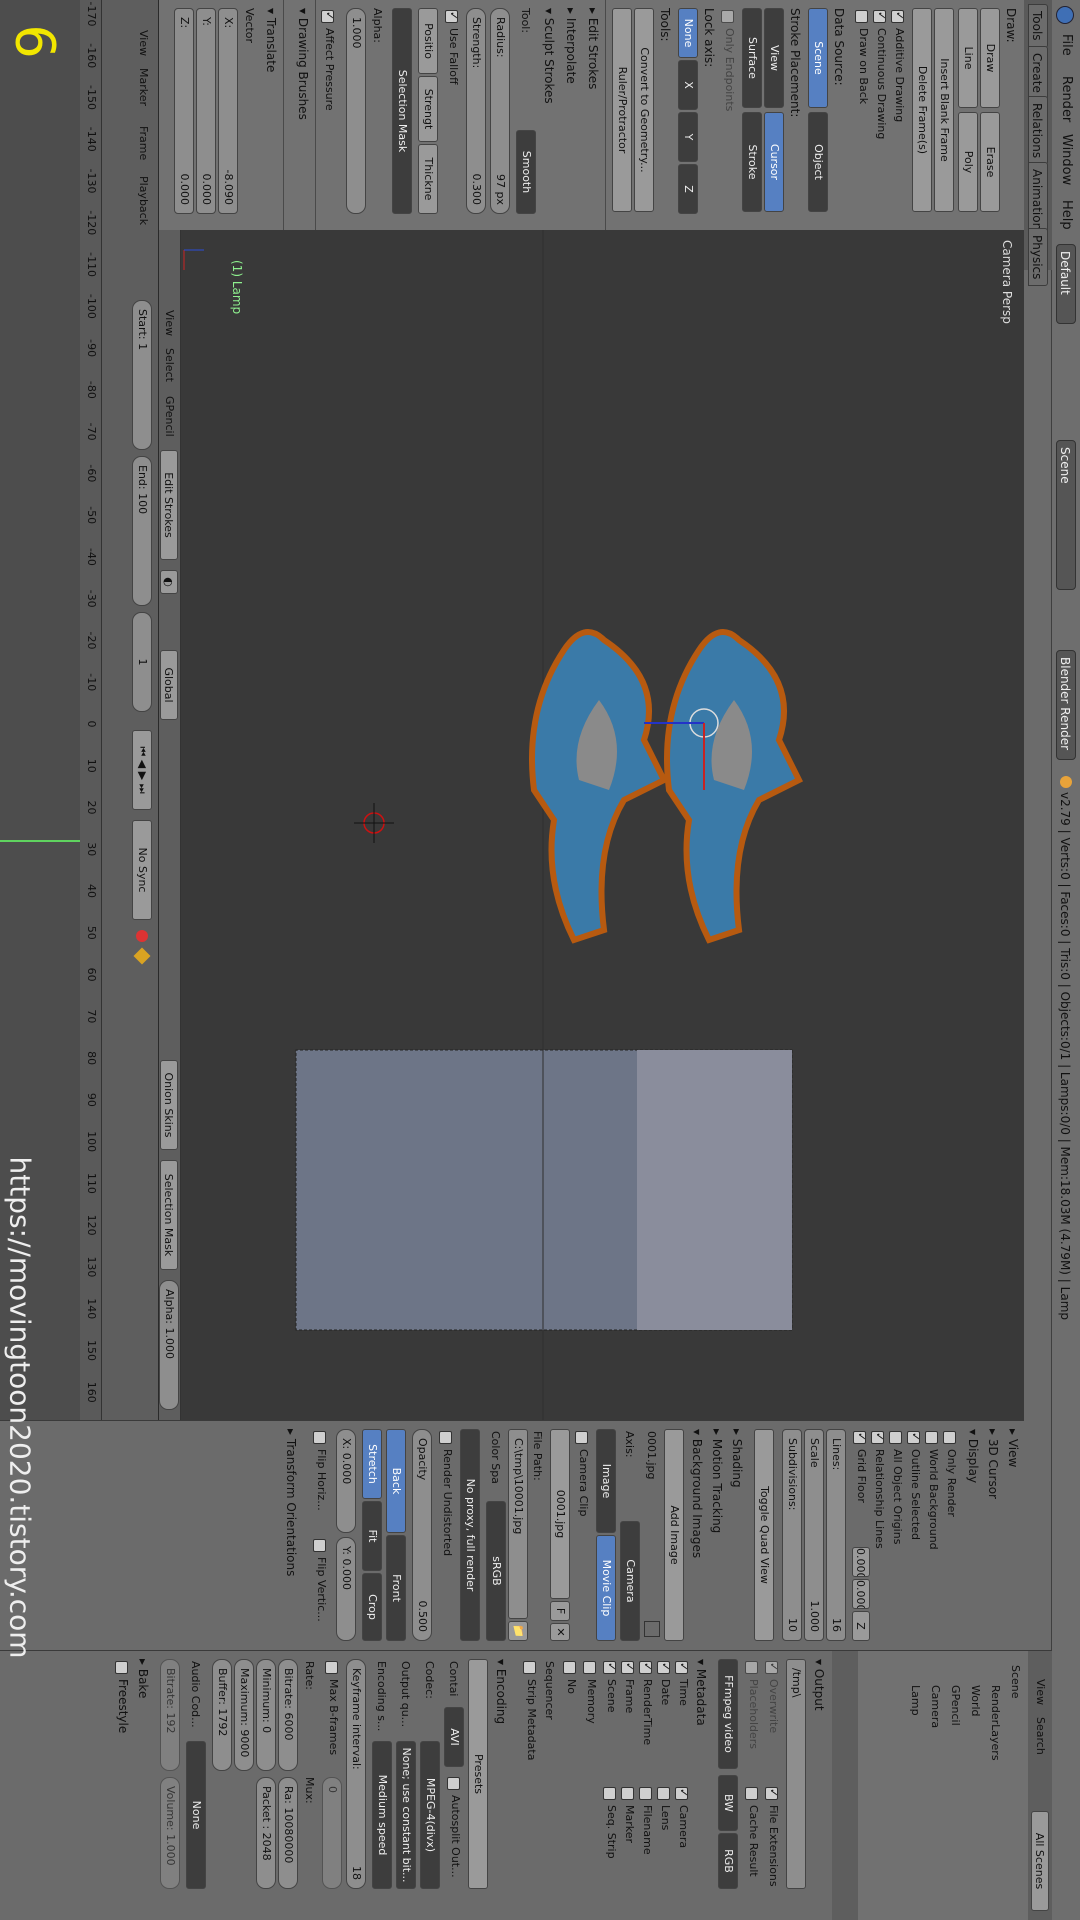  What do you see at coordinates (1038, 257) in the screenshot?
I see `tab-physics: Physics` at bounding box center [1038, 257].